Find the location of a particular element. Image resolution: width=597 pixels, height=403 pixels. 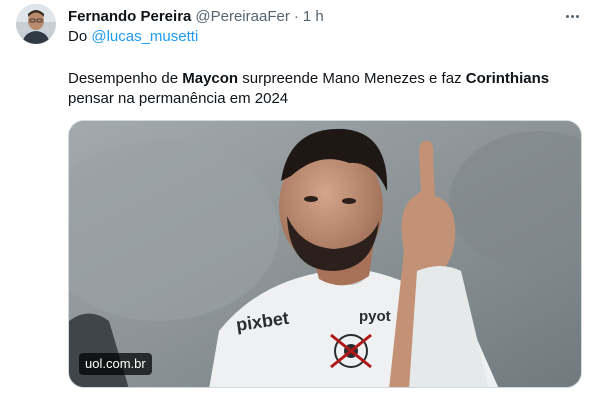

more-options-button is located at coordinates (572, 16).